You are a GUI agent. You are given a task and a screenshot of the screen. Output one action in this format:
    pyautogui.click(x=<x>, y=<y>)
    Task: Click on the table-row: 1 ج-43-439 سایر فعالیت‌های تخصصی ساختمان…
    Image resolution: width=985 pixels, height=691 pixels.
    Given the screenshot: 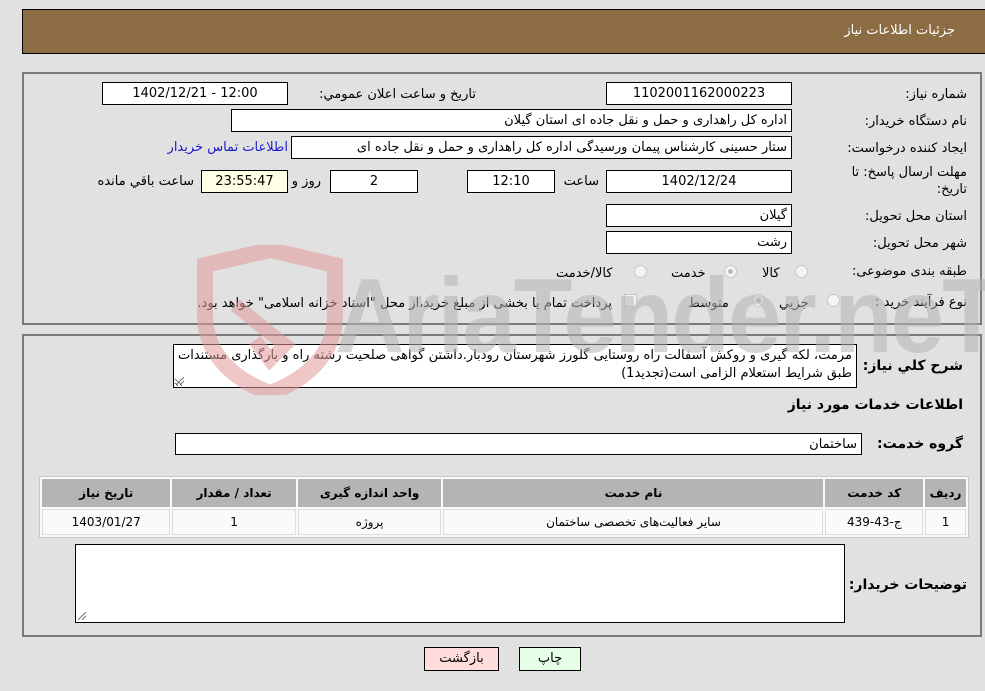 What is the action you would take?
    pyautogui.click(x=504, y=522)
    